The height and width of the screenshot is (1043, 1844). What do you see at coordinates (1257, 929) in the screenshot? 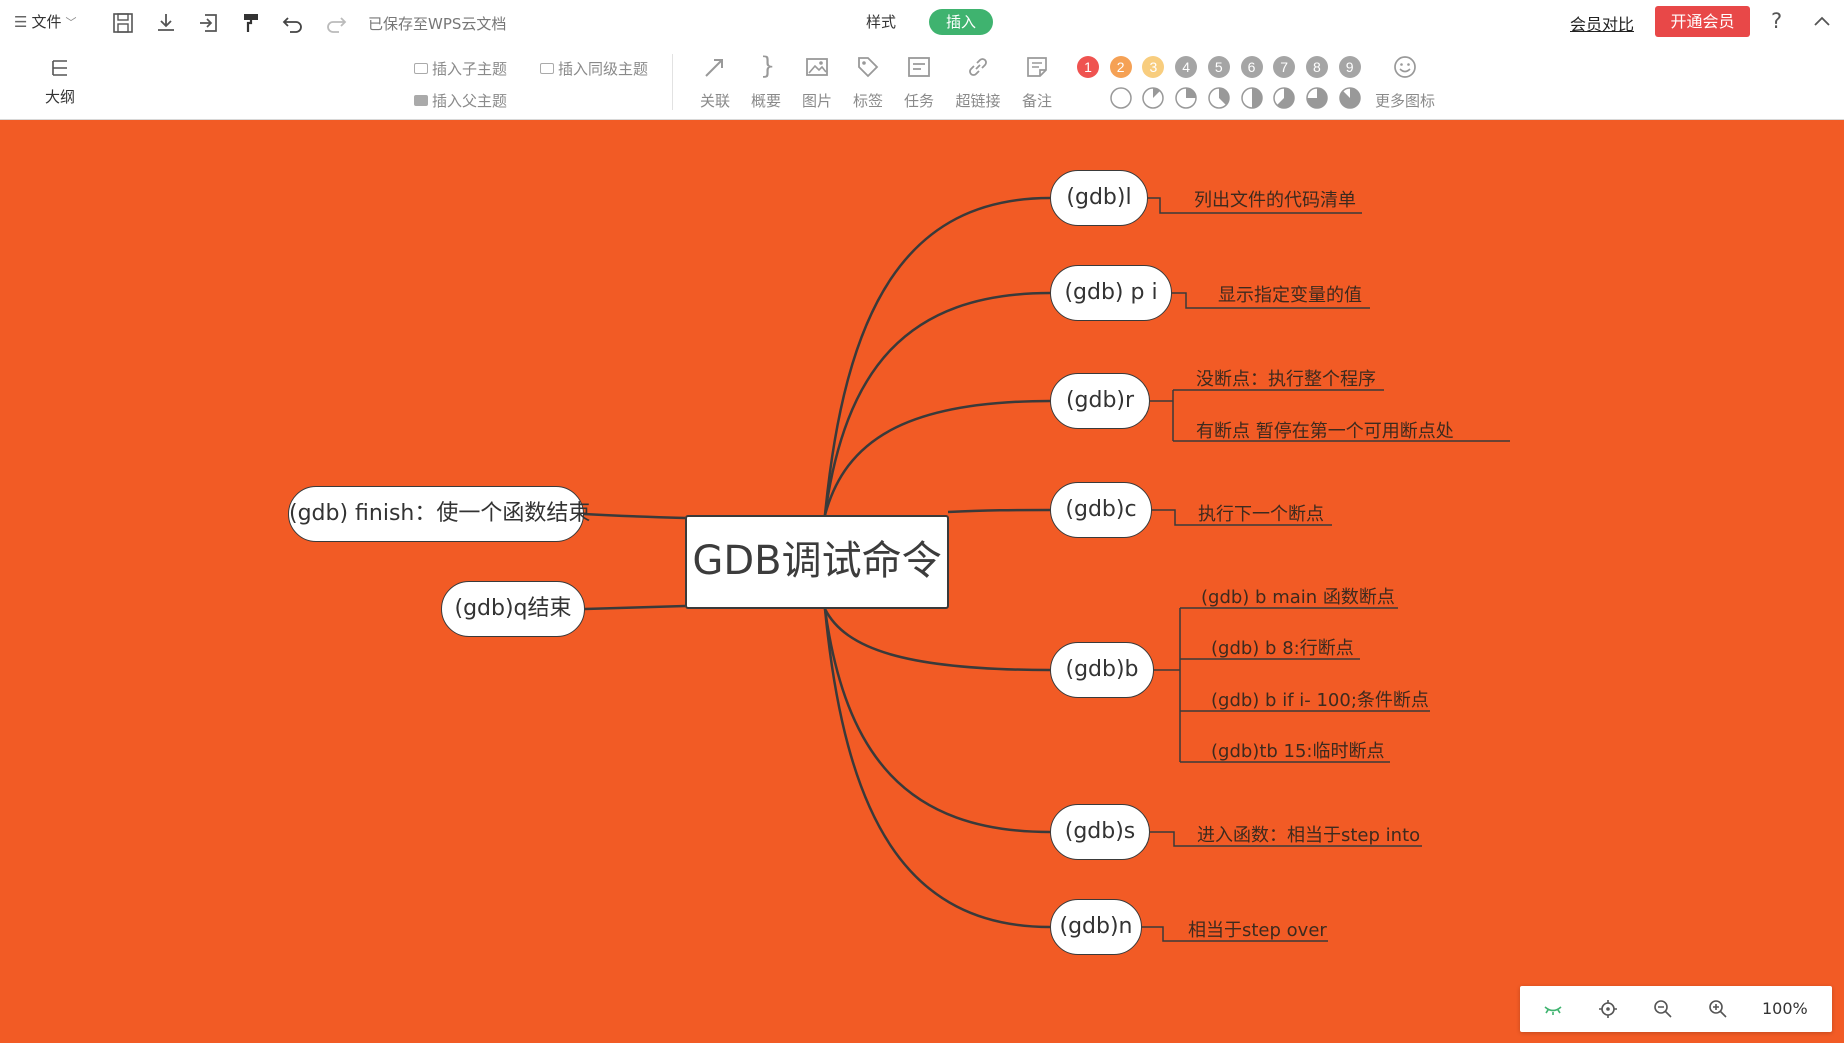
I see `subtopic-step-over: 相当于step over` at bounding box center [1257, 929].